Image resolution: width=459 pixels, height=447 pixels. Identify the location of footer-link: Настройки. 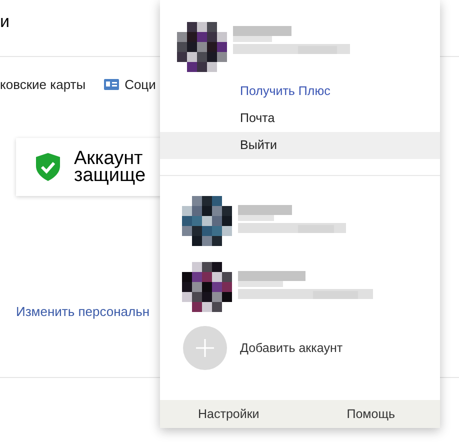
(229, 414).